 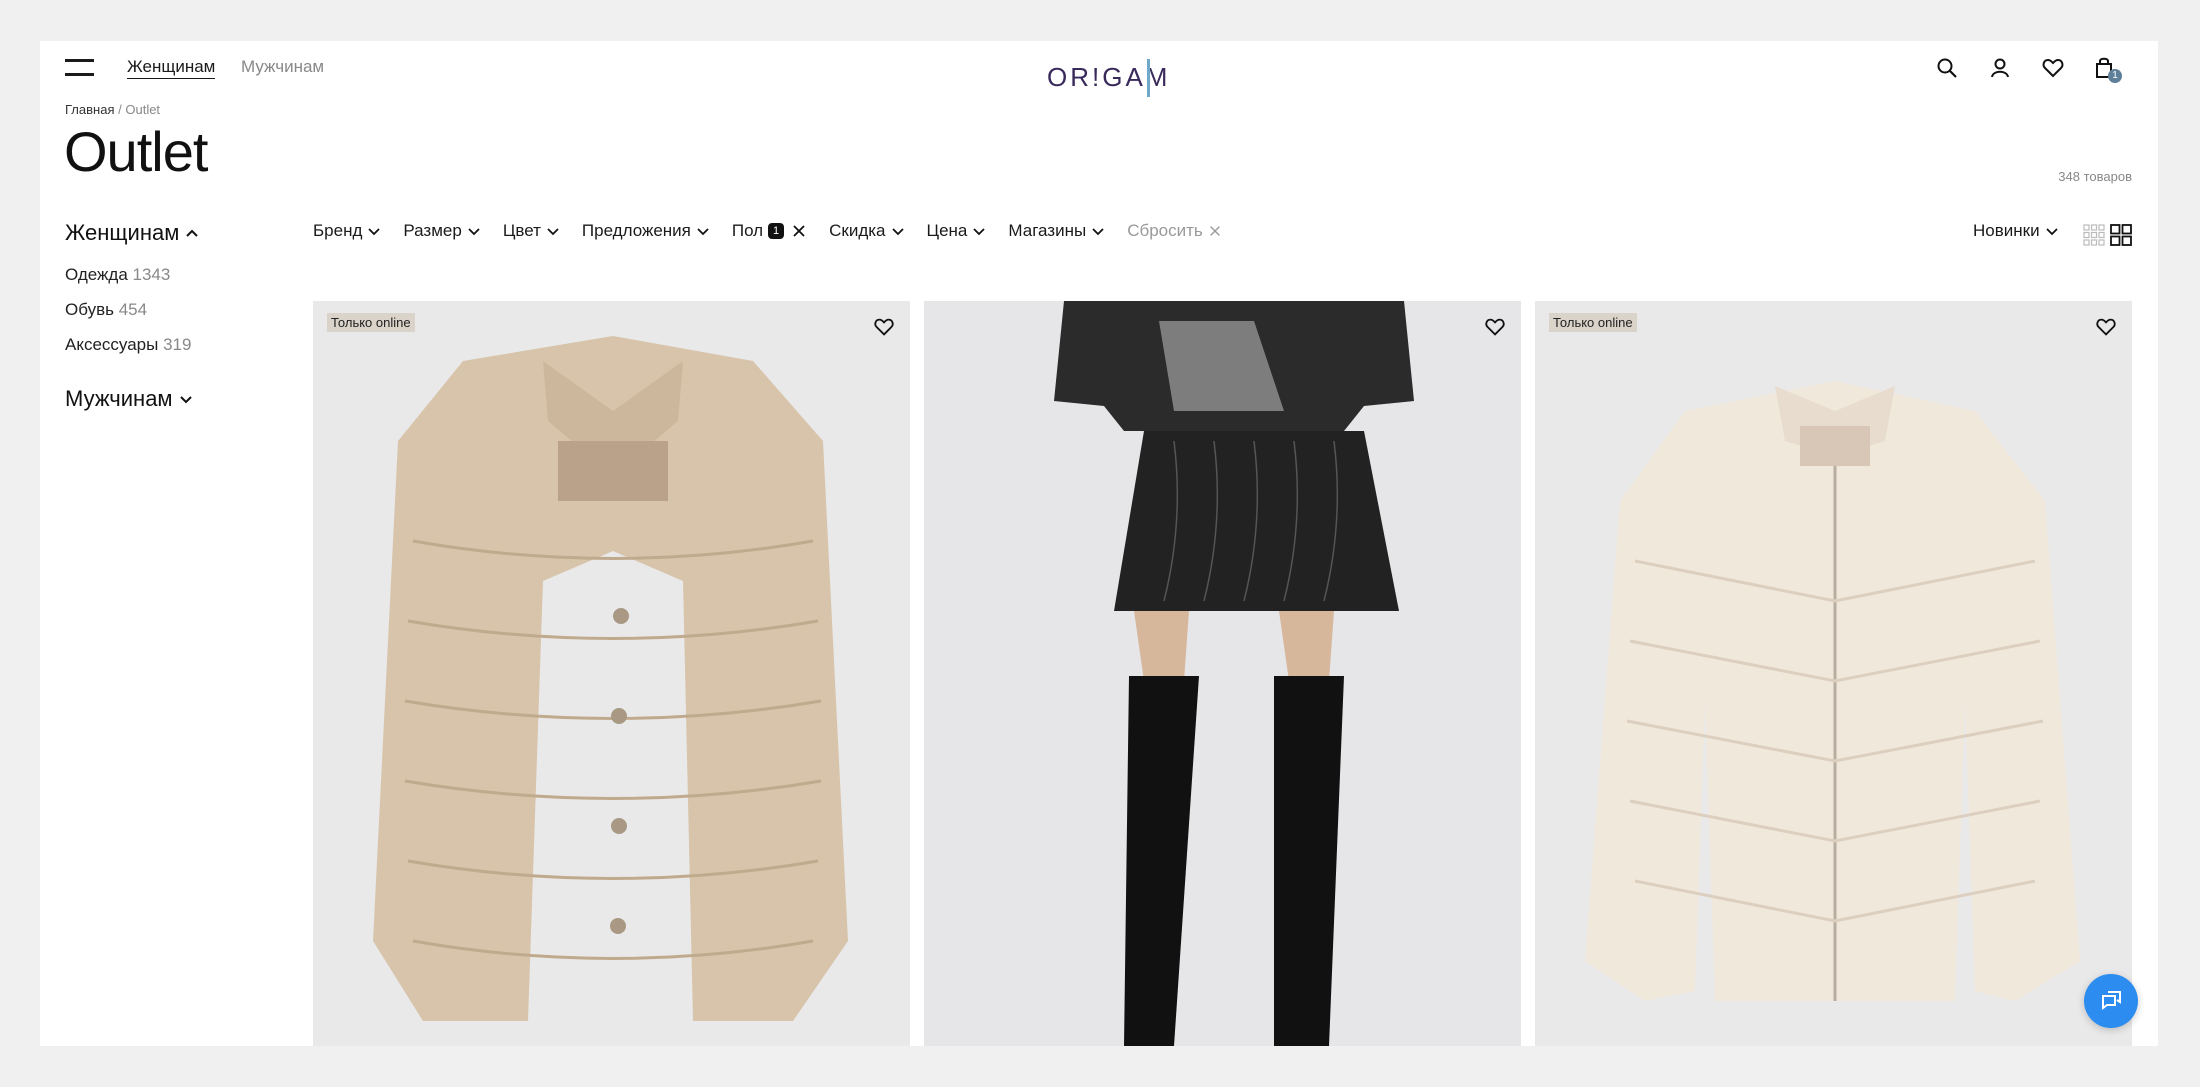 What do you see at coordinates (1947, 68) in the screenshot?
I see `search-icon` at bounding box center [1947, 68].